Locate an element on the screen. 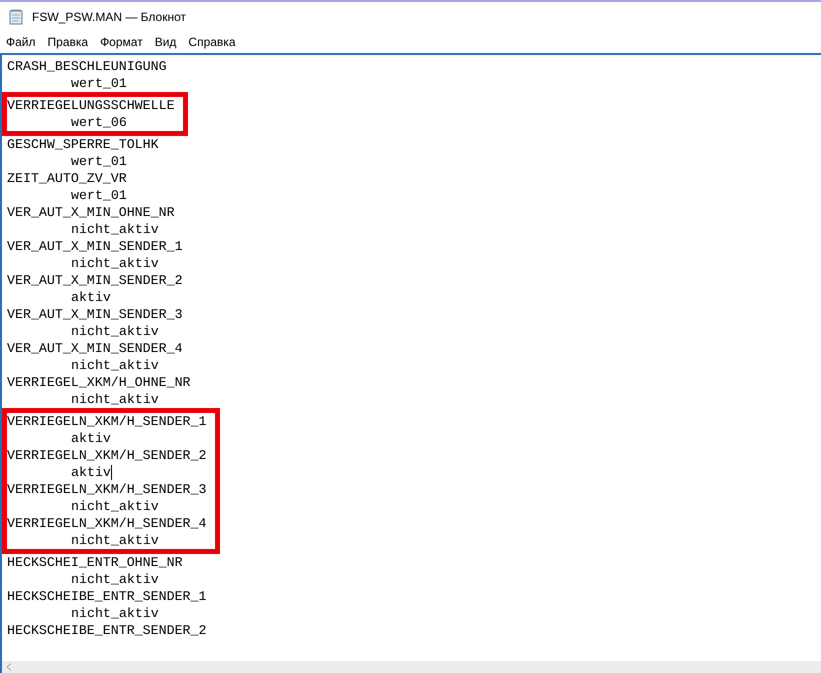 The image size is (821, 673). notepad-icon is located at coordinates (16, 17).